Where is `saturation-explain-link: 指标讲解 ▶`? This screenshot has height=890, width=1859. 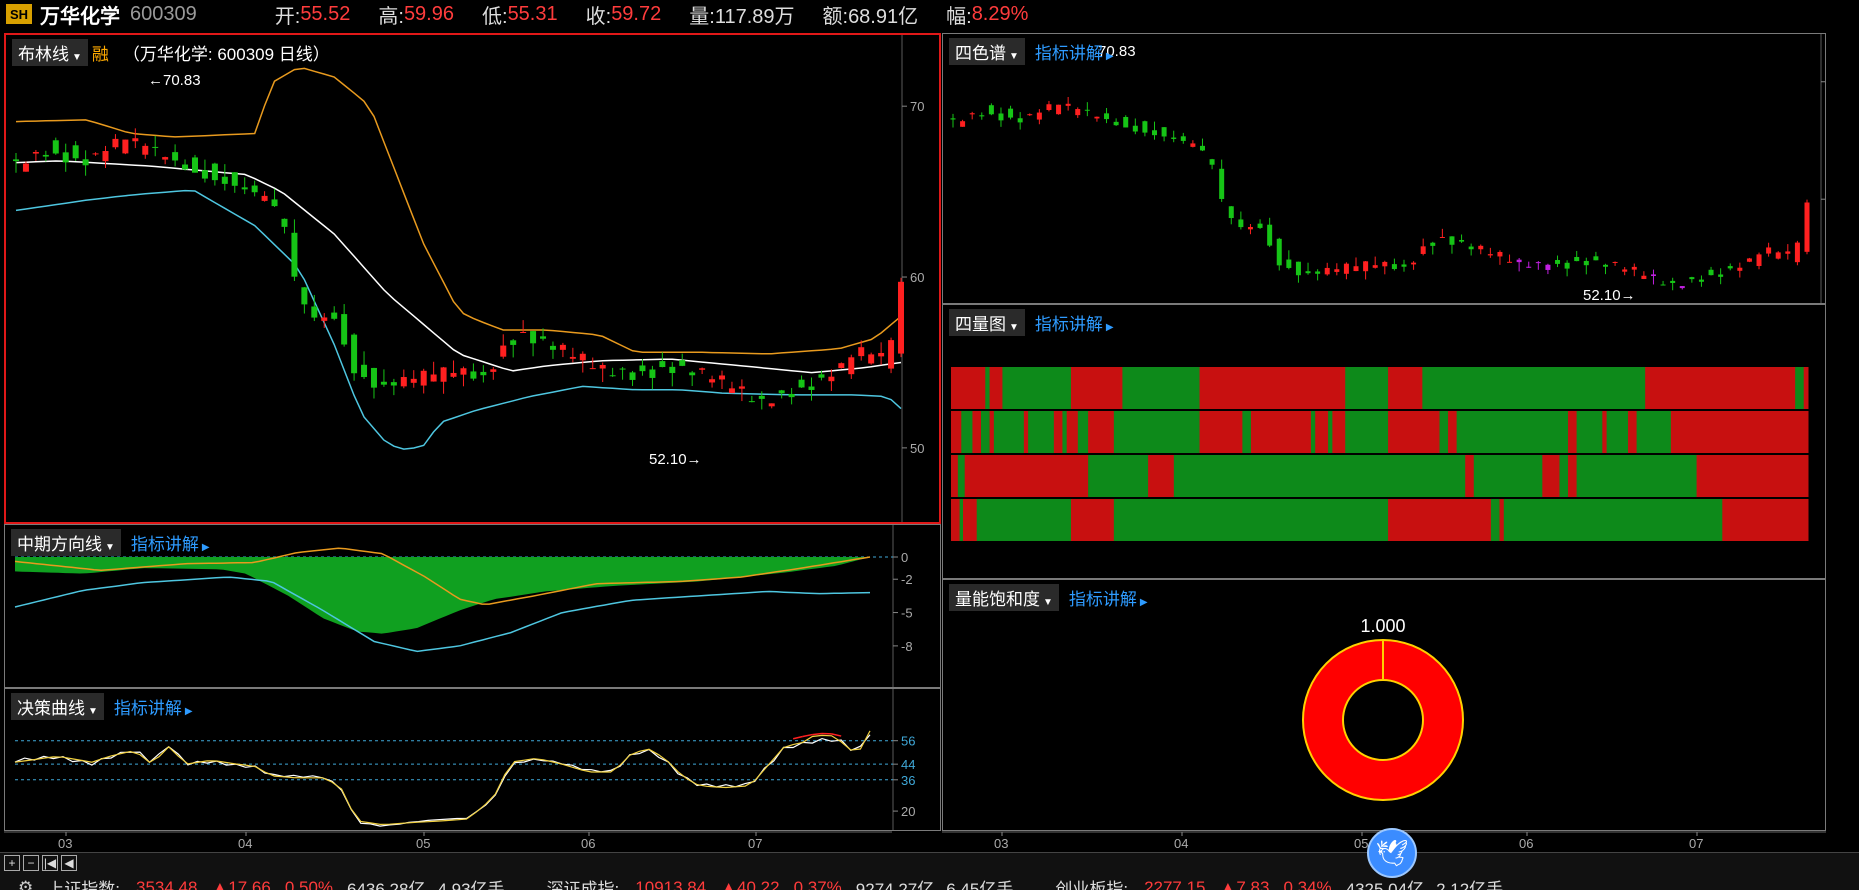 saturation-explain-link: 指标讲解 ▶ is located at coordinates (1108, 597).